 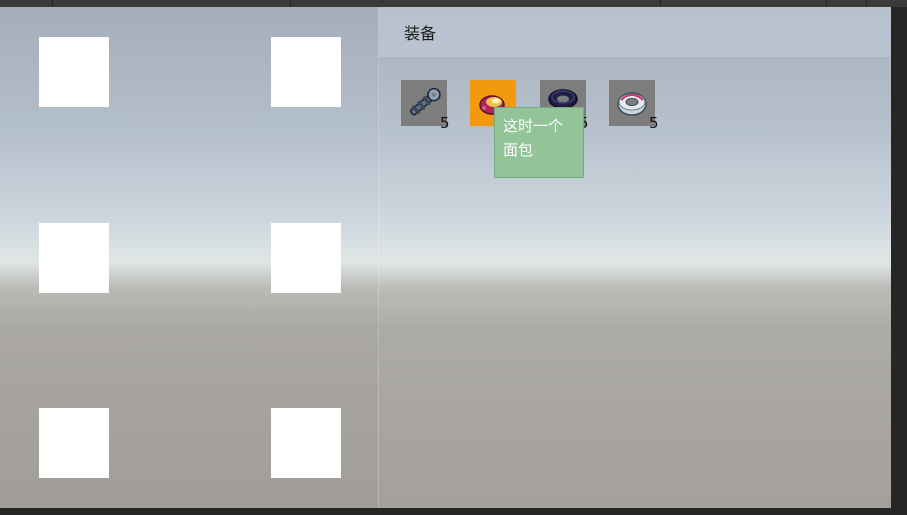 What do you see at coordinates (899, 257) in the screenshot?
I see `editor-right-edge` at bounding box center [899, 257].